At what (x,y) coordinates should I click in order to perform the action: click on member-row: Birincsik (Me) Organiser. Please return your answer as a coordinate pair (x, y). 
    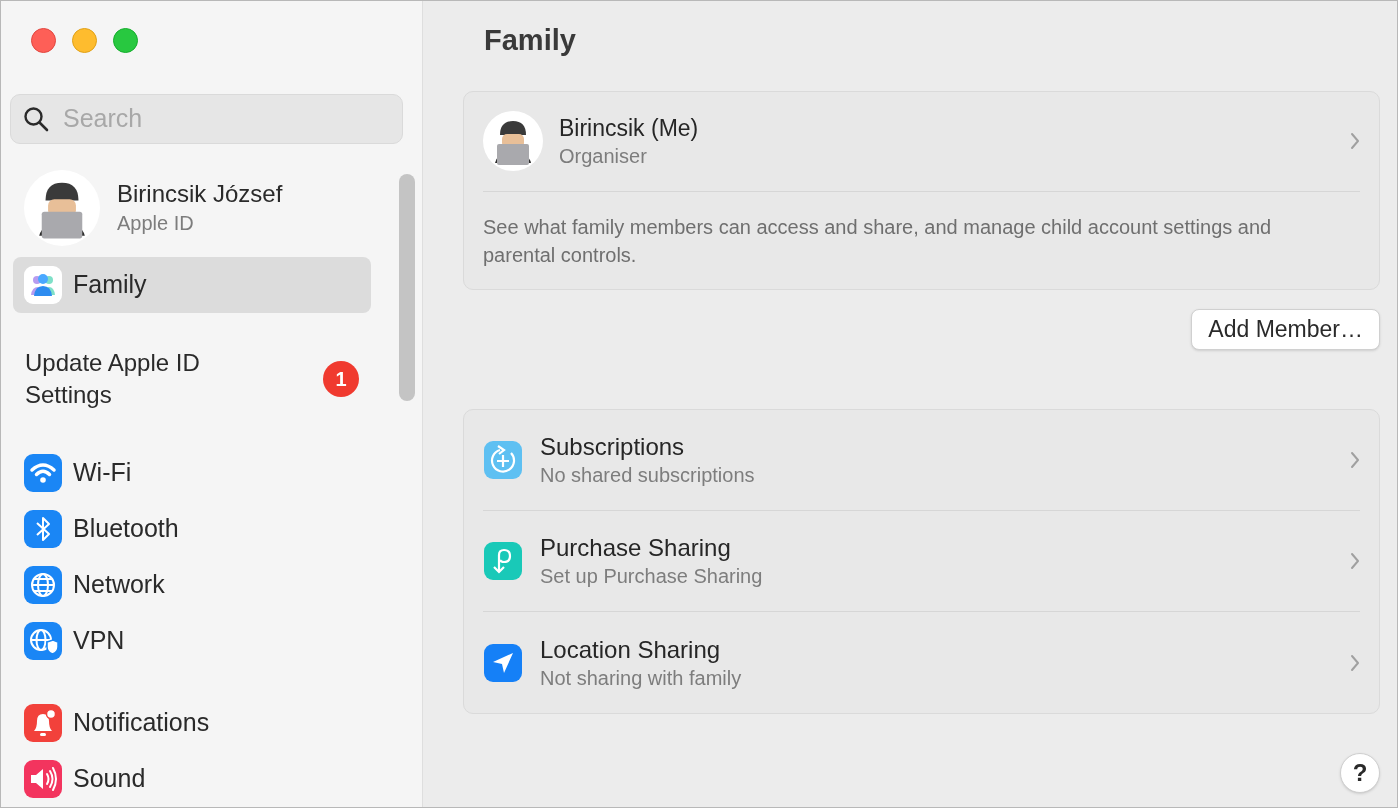
    Looking at the image, I should click on (921, 151).